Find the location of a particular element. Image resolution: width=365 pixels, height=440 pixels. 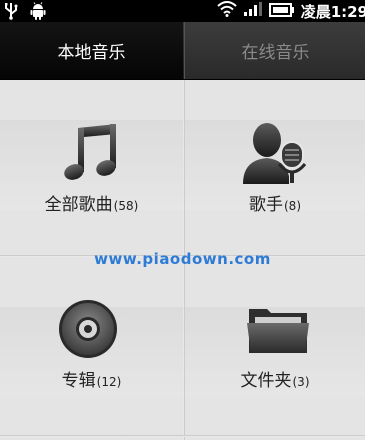

status-bar-right: 凌晨1:29 is located at coordinates (291, 11).